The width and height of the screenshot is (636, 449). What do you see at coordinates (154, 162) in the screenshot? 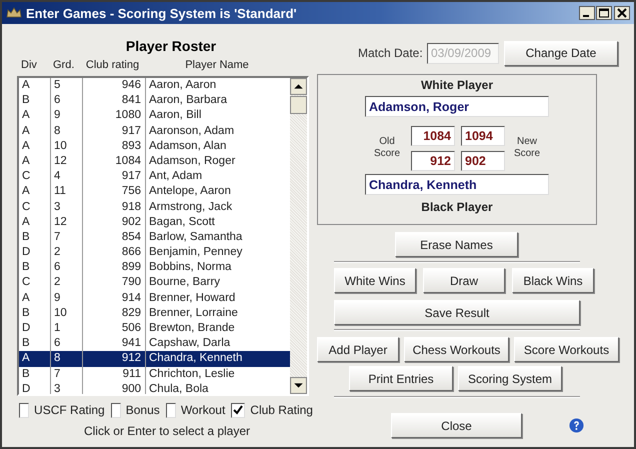
I see `table-row: A 12 1084 Adamson, Roger` at bounding box center [154, 162].